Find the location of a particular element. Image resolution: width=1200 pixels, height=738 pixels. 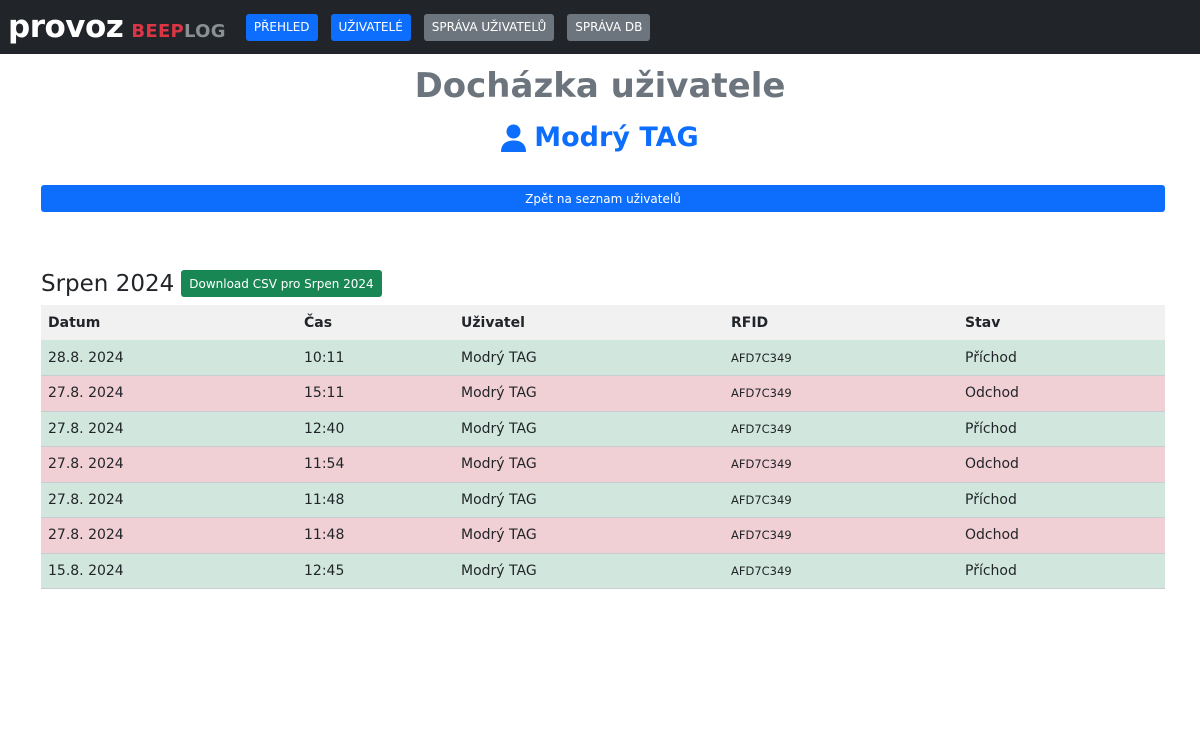

page-title: Docházka uživatele is located at coordinates (600, 86).